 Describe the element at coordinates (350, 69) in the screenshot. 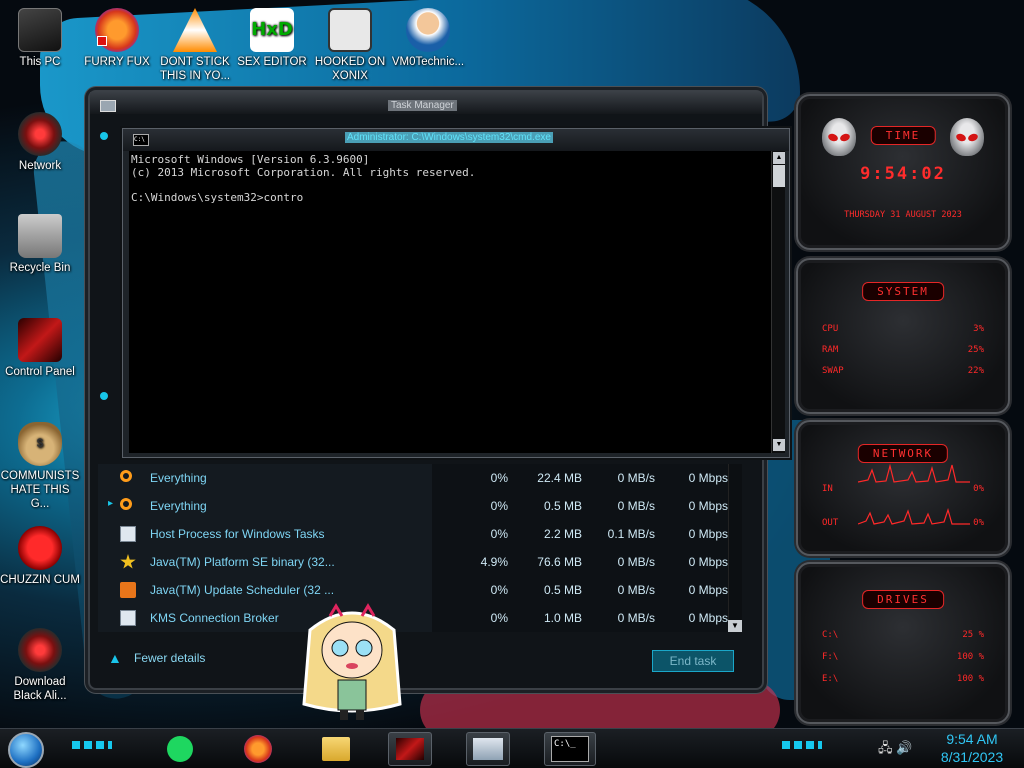

I see `desktop-icon-label: HOOKED ON XONIX` at that location.